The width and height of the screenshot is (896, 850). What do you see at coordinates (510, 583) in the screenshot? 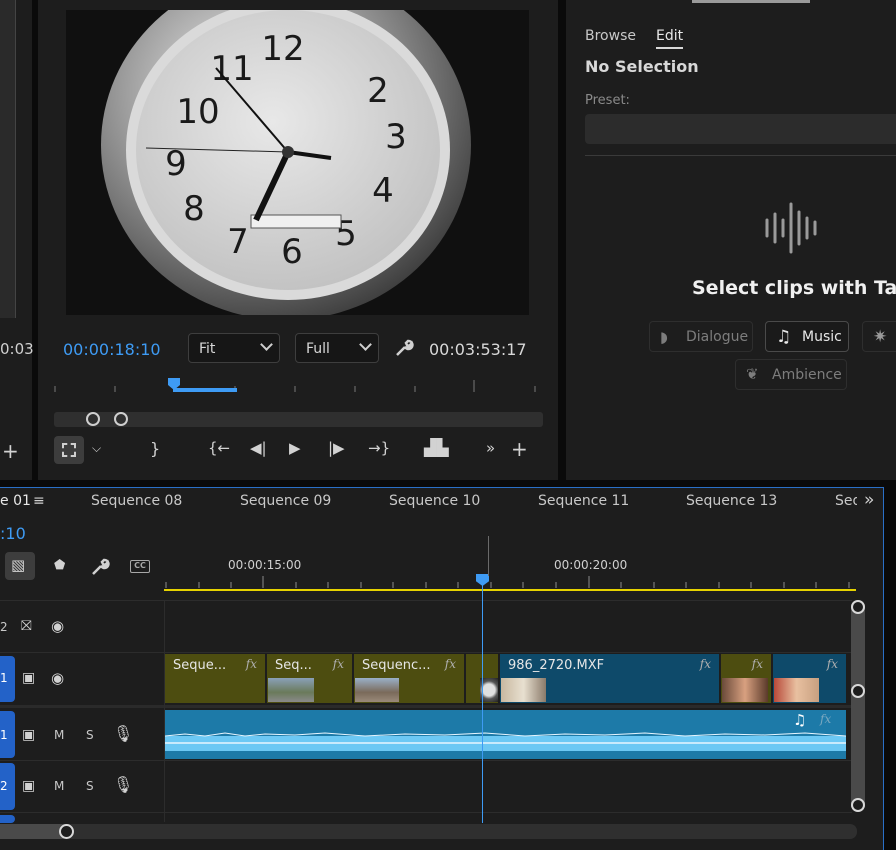
I see `ruler-ticks` at bounding box center [510, 583].